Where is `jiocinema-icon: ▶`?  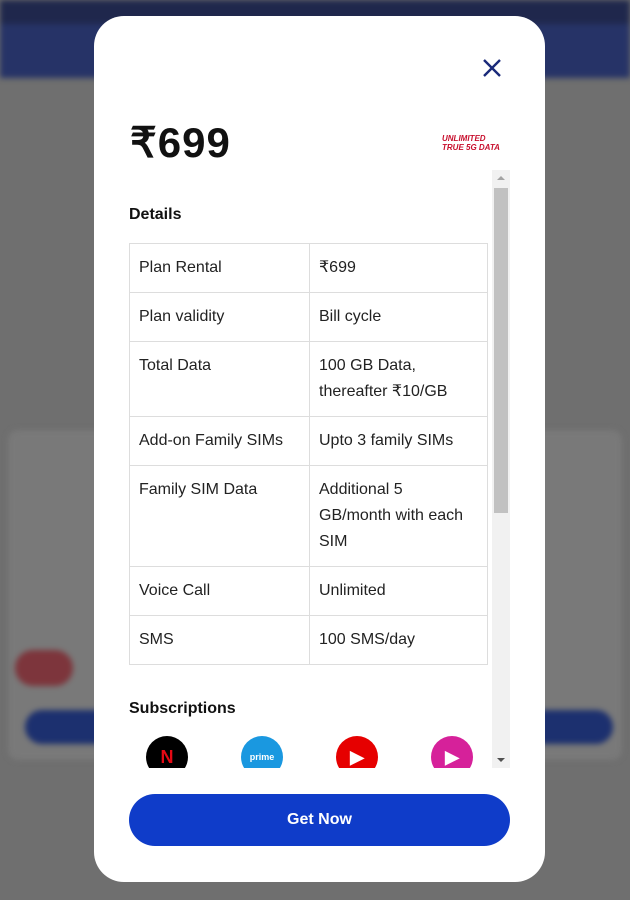 jiocinema-icon: ▶ is located at coordinates (452, 752).